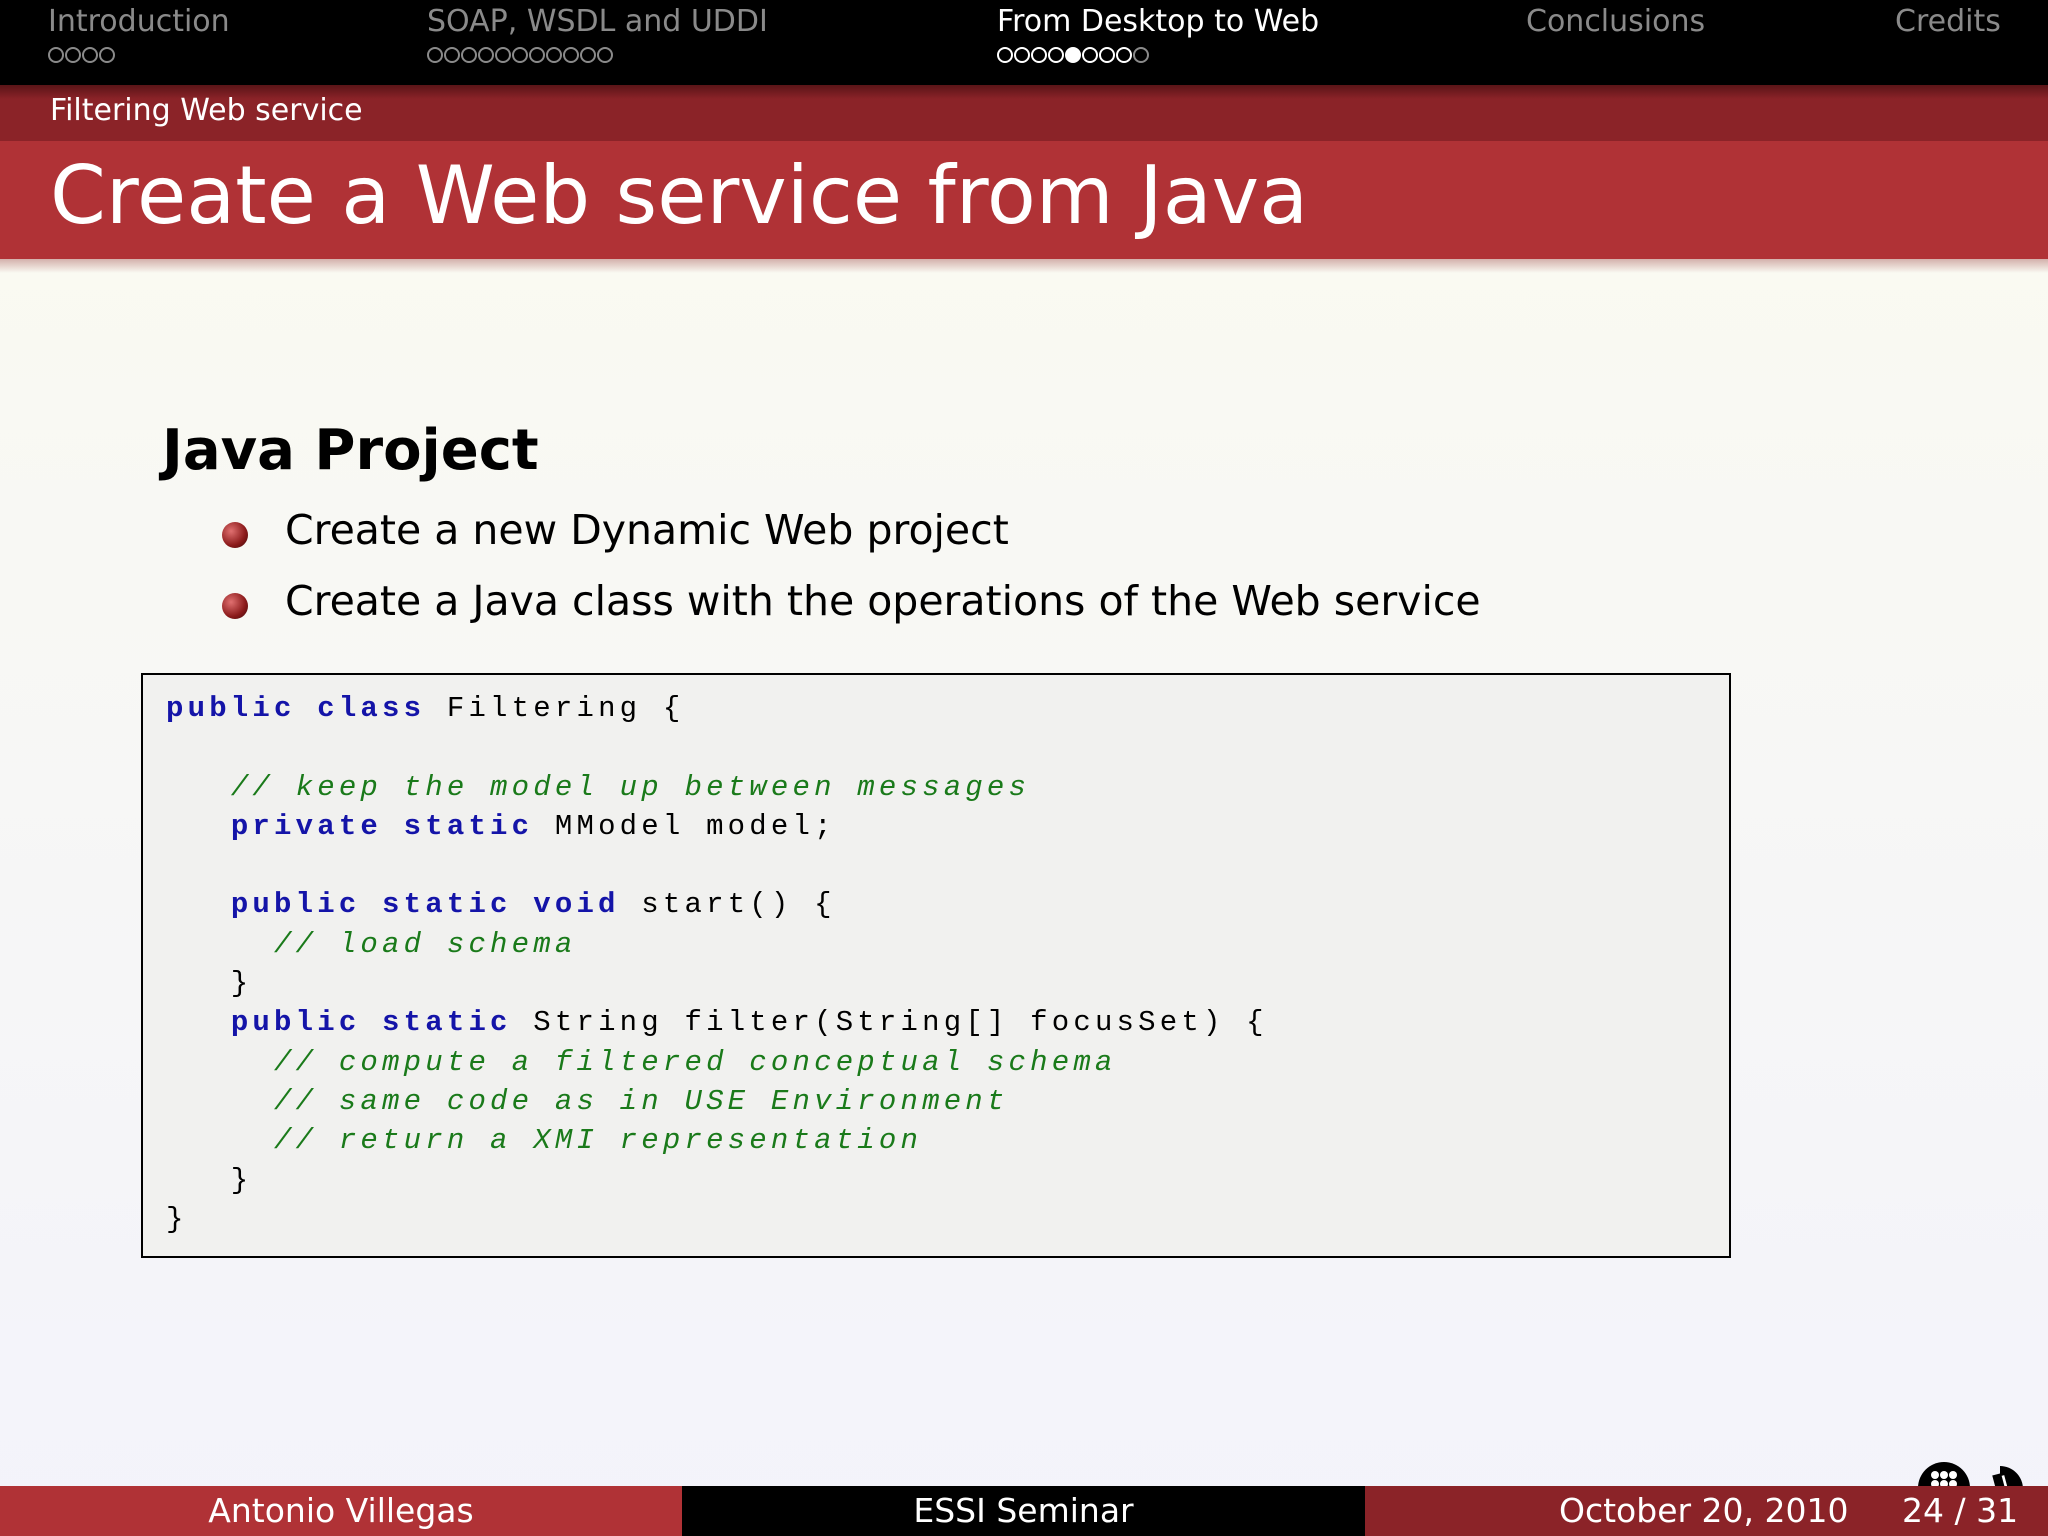  I want to click on footer-date-page: October 20, 2010 24 / 31, so click(1706, 1511).